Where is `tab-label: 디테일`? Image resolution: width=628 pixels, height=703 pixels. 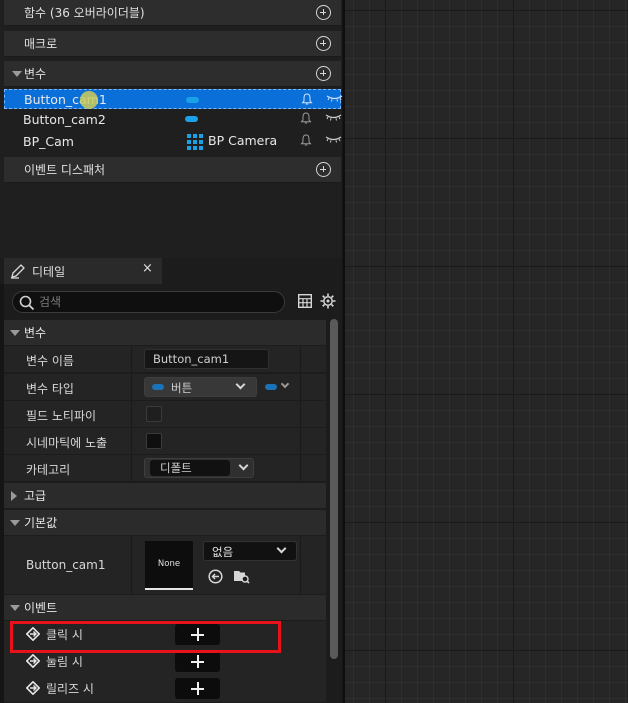
tab-label: 디테일 is located at coordinates (49, 272).